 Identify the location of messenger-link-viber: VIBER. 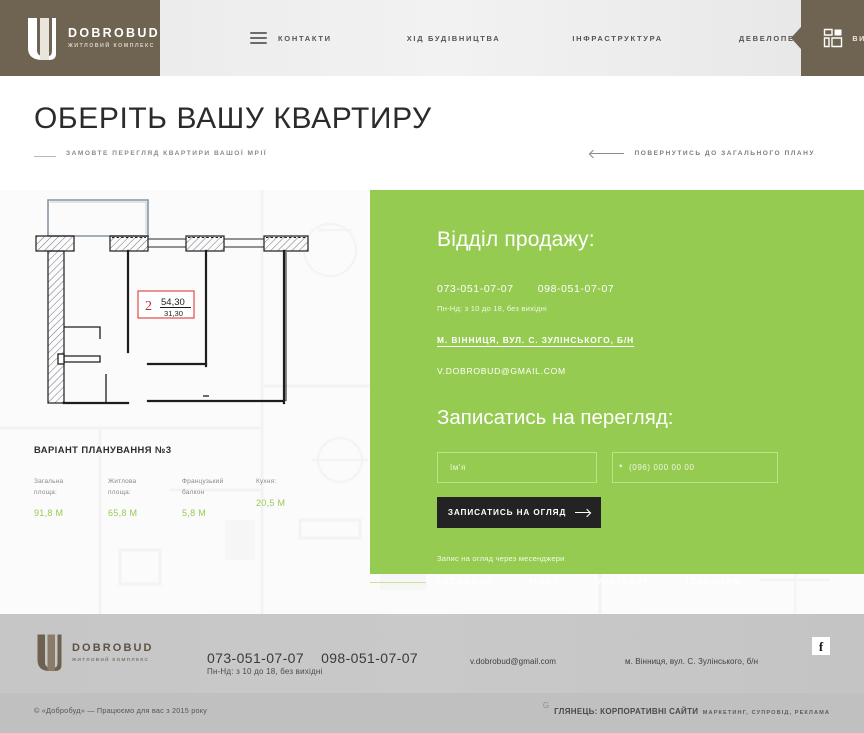
(544, 581).